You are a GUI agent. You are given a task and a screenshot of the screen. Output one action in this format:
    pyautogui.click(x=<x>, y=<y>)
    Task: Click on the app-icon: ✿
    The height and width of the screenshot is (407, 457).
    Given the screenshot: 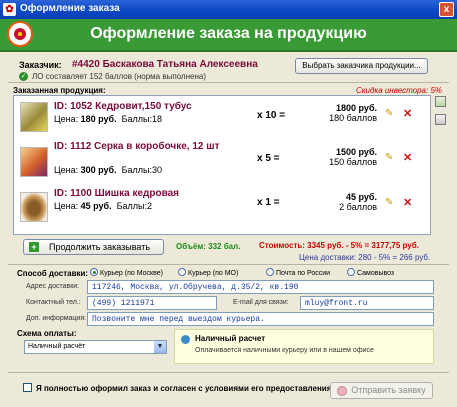 What is the action you would take?
    pyautogui.click(x=9, y=9)
    